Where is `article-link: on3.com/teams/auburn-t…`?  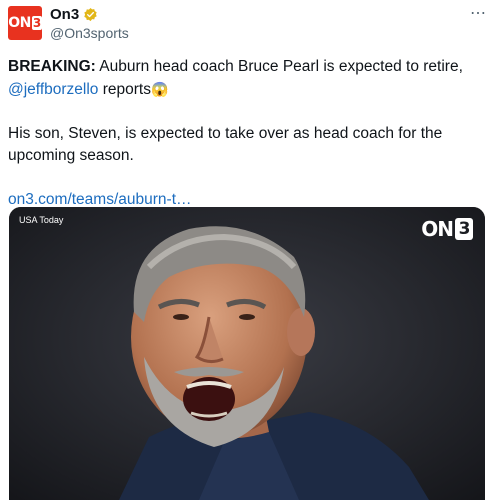
article-link: on3.com/teams/auburn-t… is located at coordinates (100, 199).